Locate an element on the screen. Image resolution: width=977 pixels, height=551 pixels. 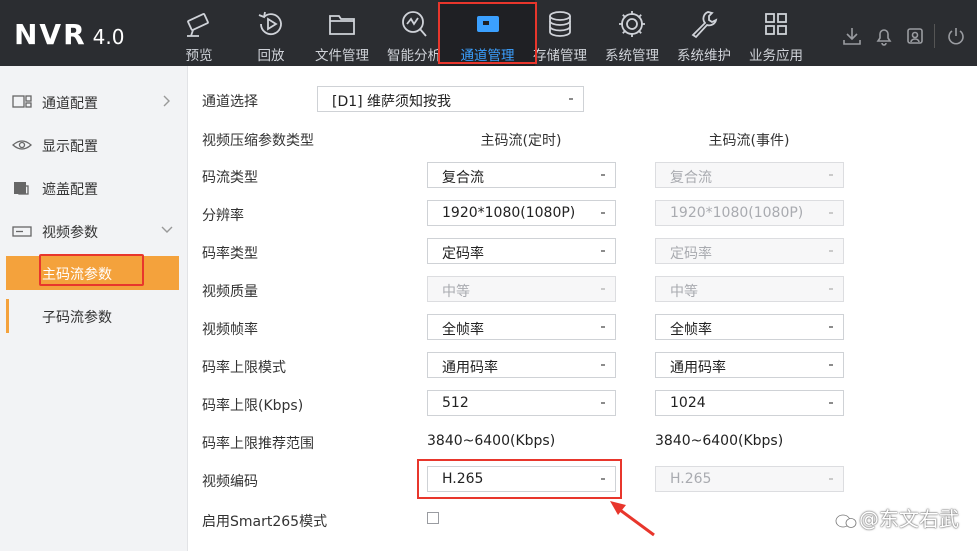
bitrate-range-event: 3840~6400(Kbps) is located at coordinates (719, 441).